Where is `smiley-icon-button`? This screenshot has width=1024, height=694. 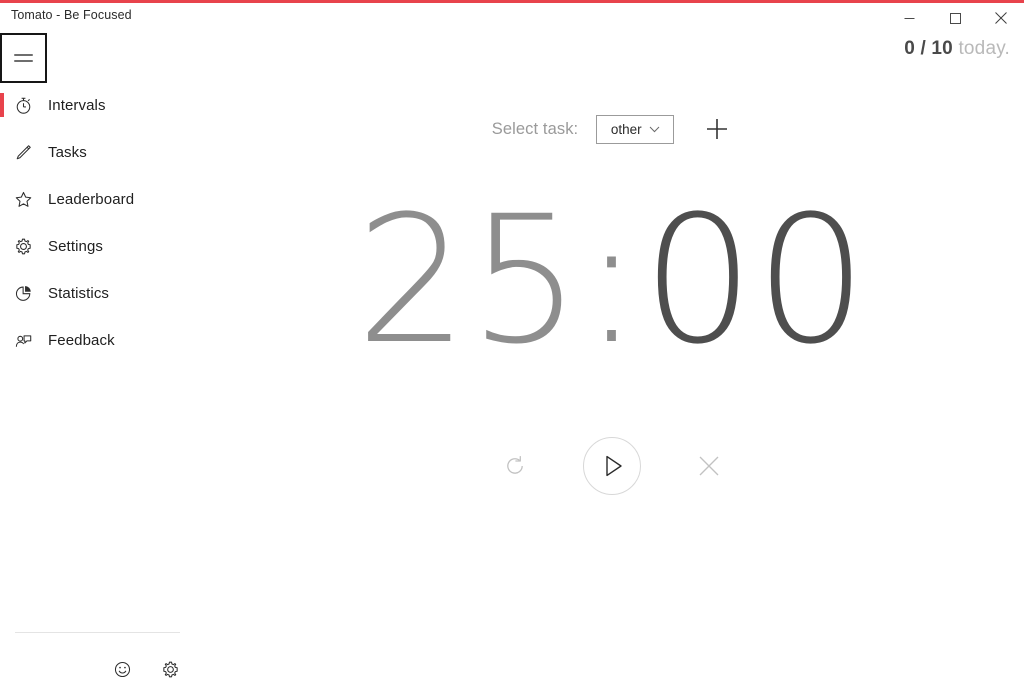
smiley-icon-button is located at coordinates (122, 669).